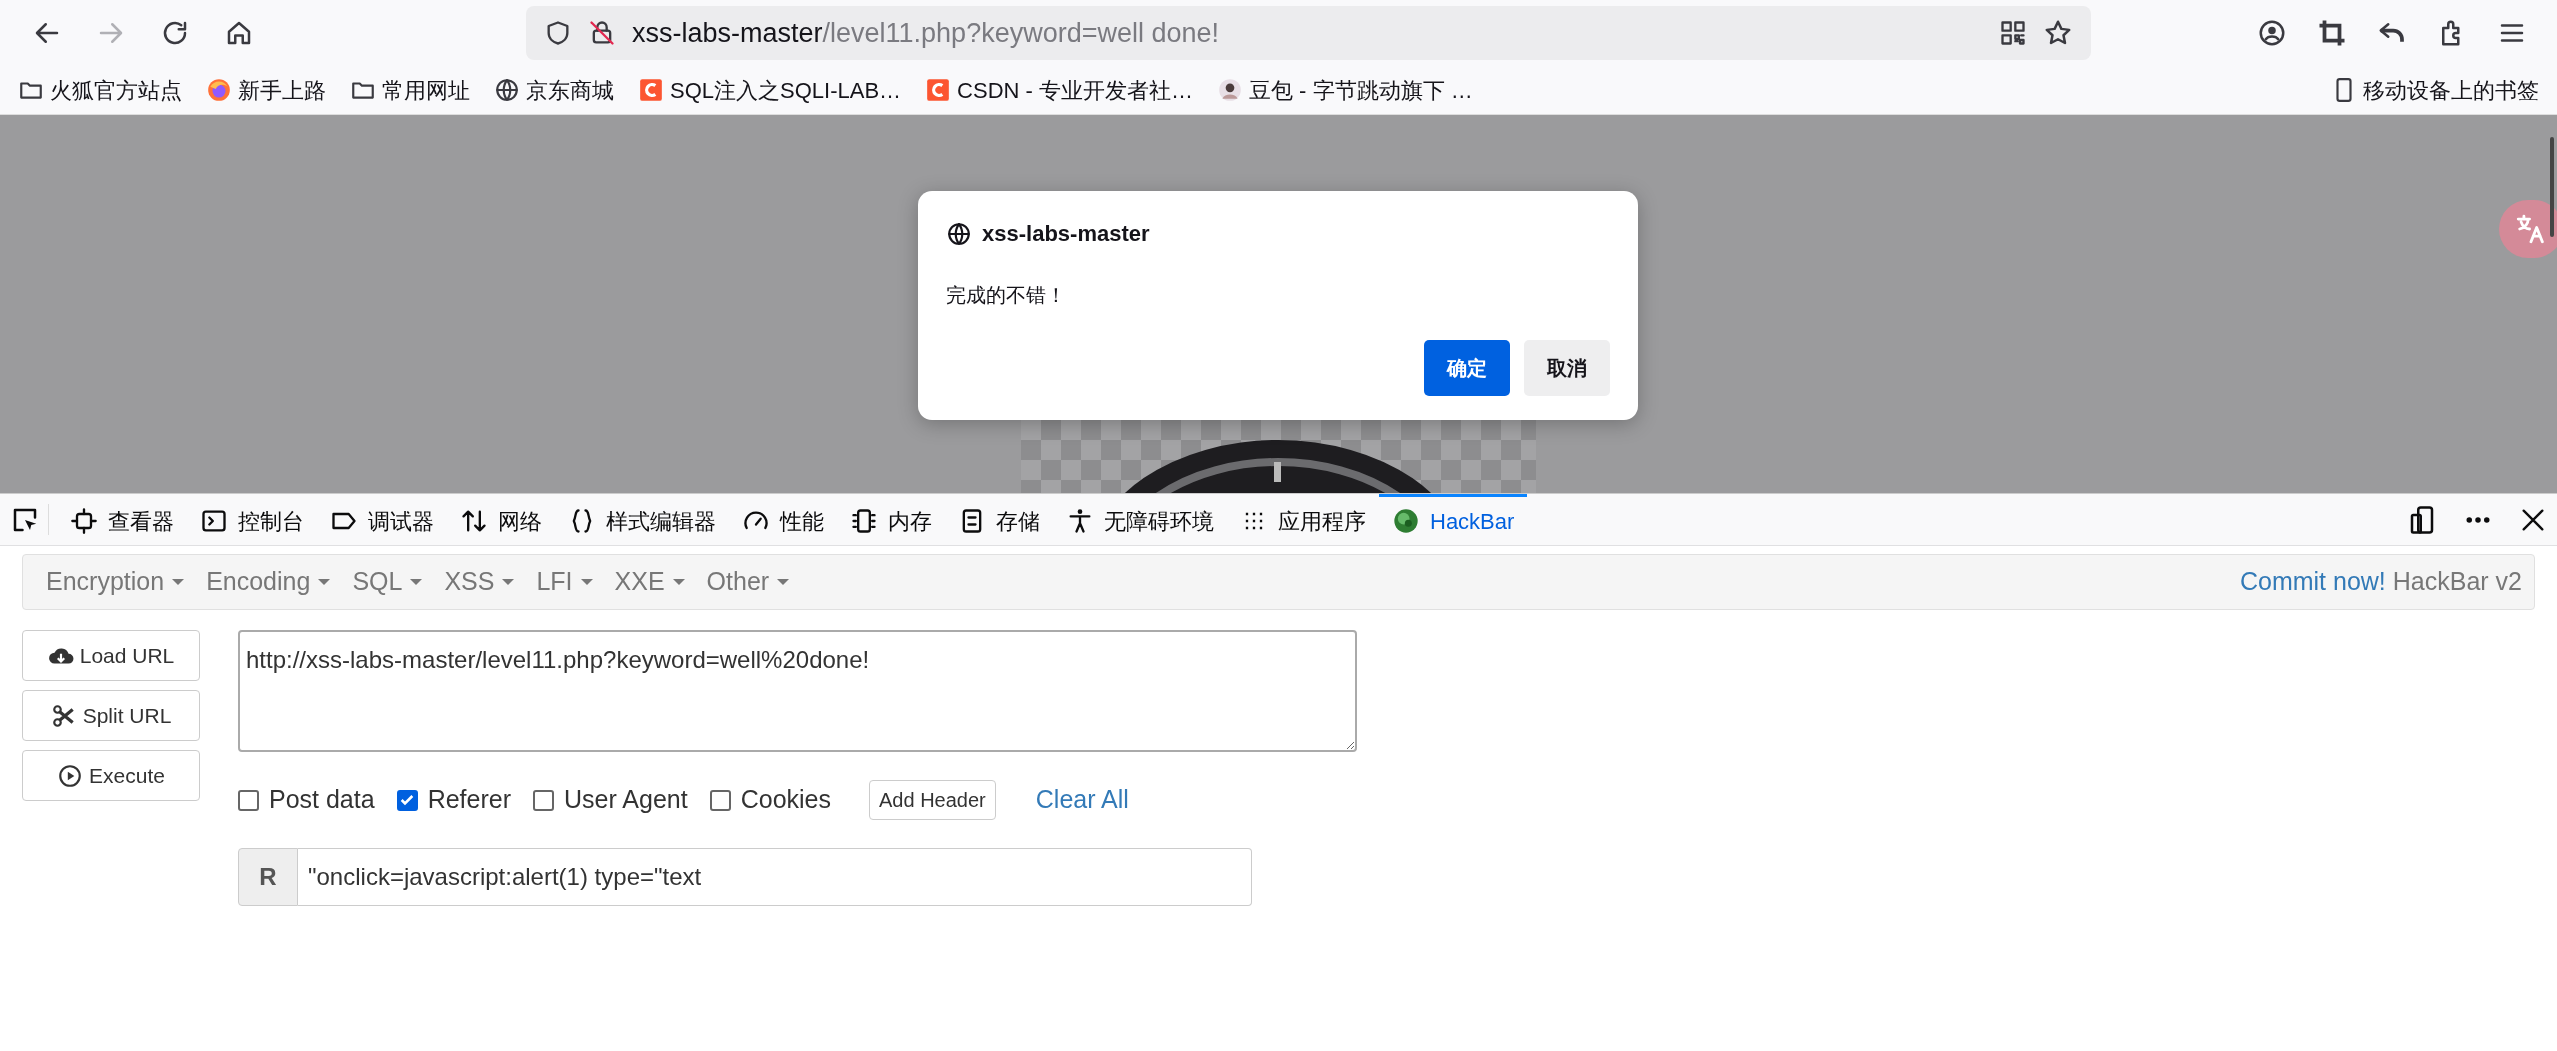 The width and height of the screenshot is (2557, 1051). What do you see at coordinates (2528, 229) in the screenshot?
I see `translate-button` at bounding box center [2528, 229].